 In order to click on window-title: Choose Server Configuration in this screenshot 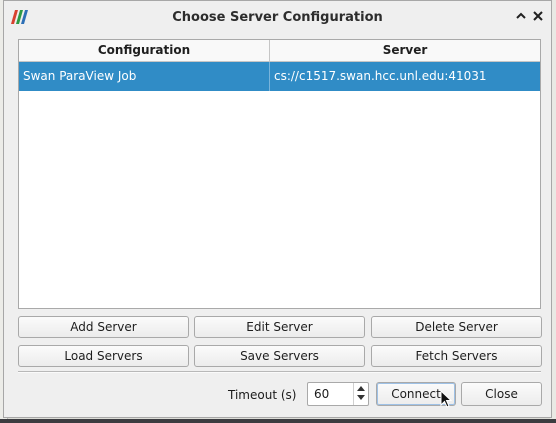, I will do `click(277, 17)`.